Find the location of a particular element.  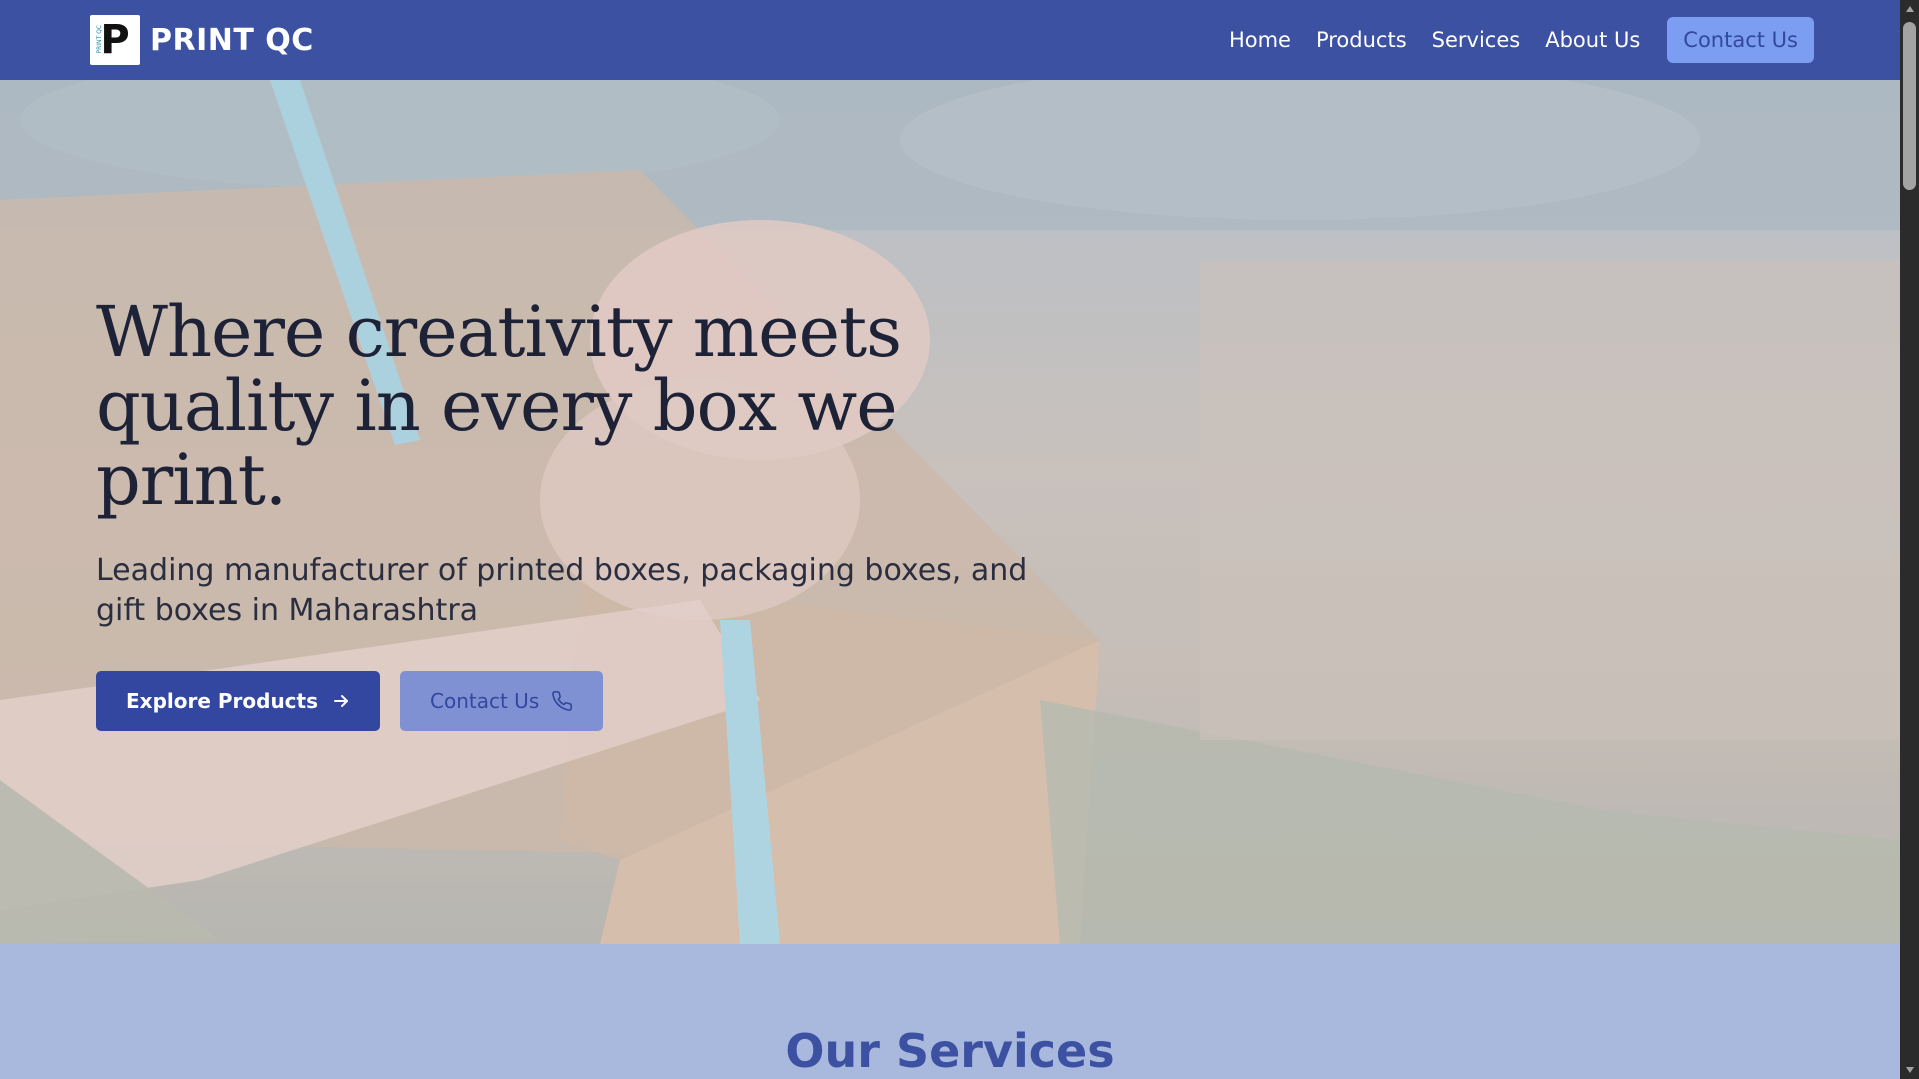

explore-products-label: Explore Products is located at coordinates (222, 701).